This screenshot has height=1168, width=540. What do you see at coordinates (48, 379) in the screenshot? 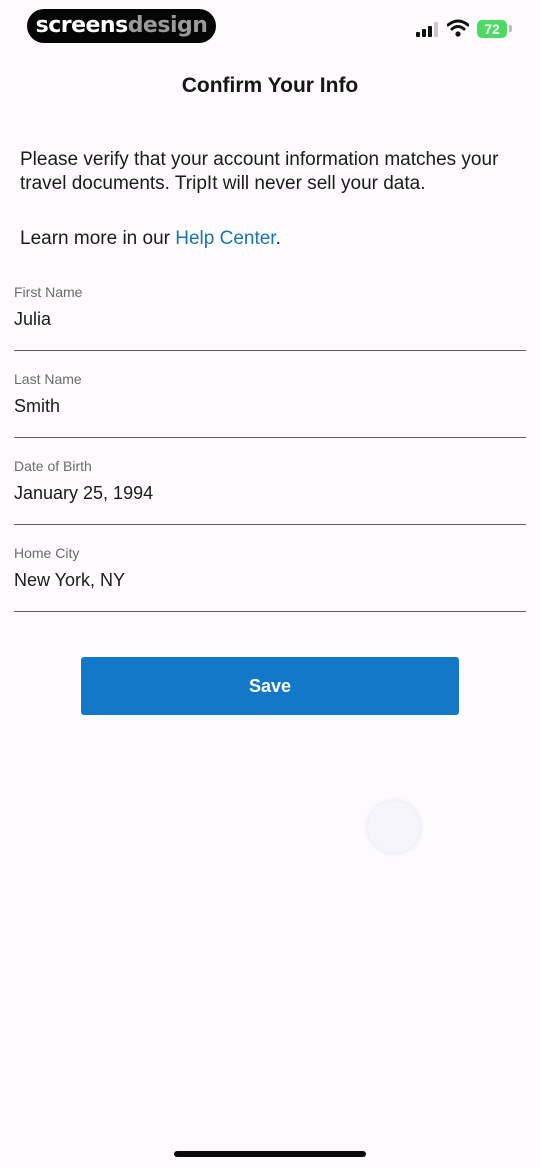
I see `last-name-label: Last Name` at bounding box center [48, 379].